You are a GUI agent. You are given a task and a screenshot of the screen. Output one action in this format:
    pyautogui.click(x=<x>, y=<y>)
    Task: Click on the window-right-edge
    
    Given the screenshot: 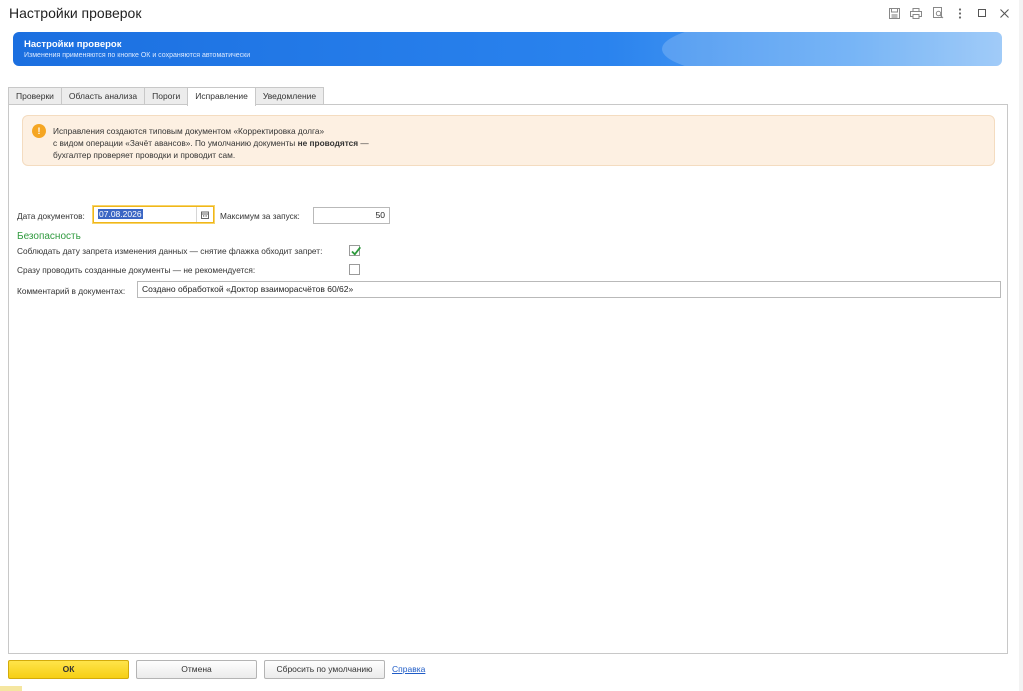 What is the action you would take?
    pyautogui.click(x=1021, y=345)
    